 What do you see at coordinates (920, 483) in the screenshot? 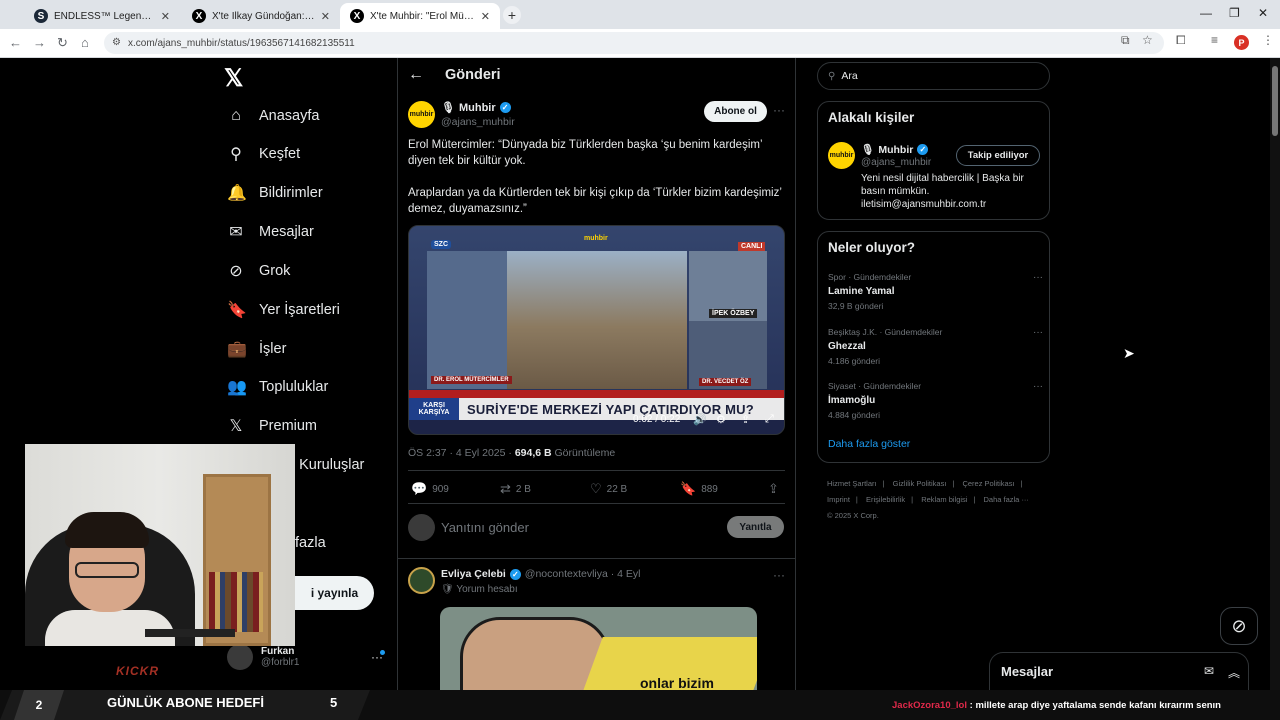
I see `footer-link: Gizlilik Politikası` at bounding box center [920, 483].